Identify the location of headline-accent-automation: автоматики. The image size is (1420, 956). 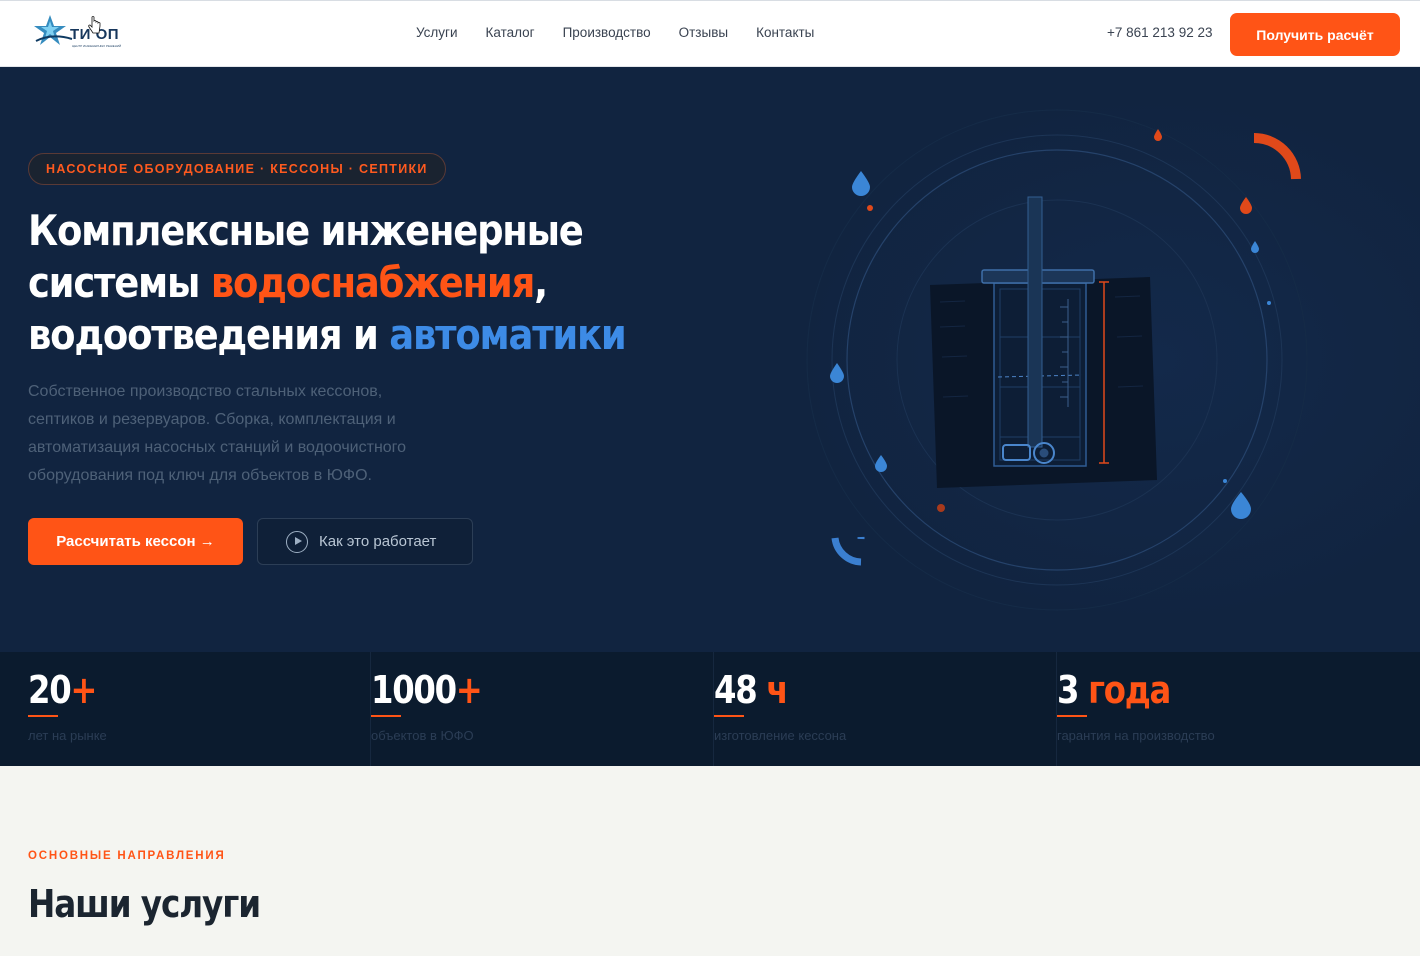
(508, 334).